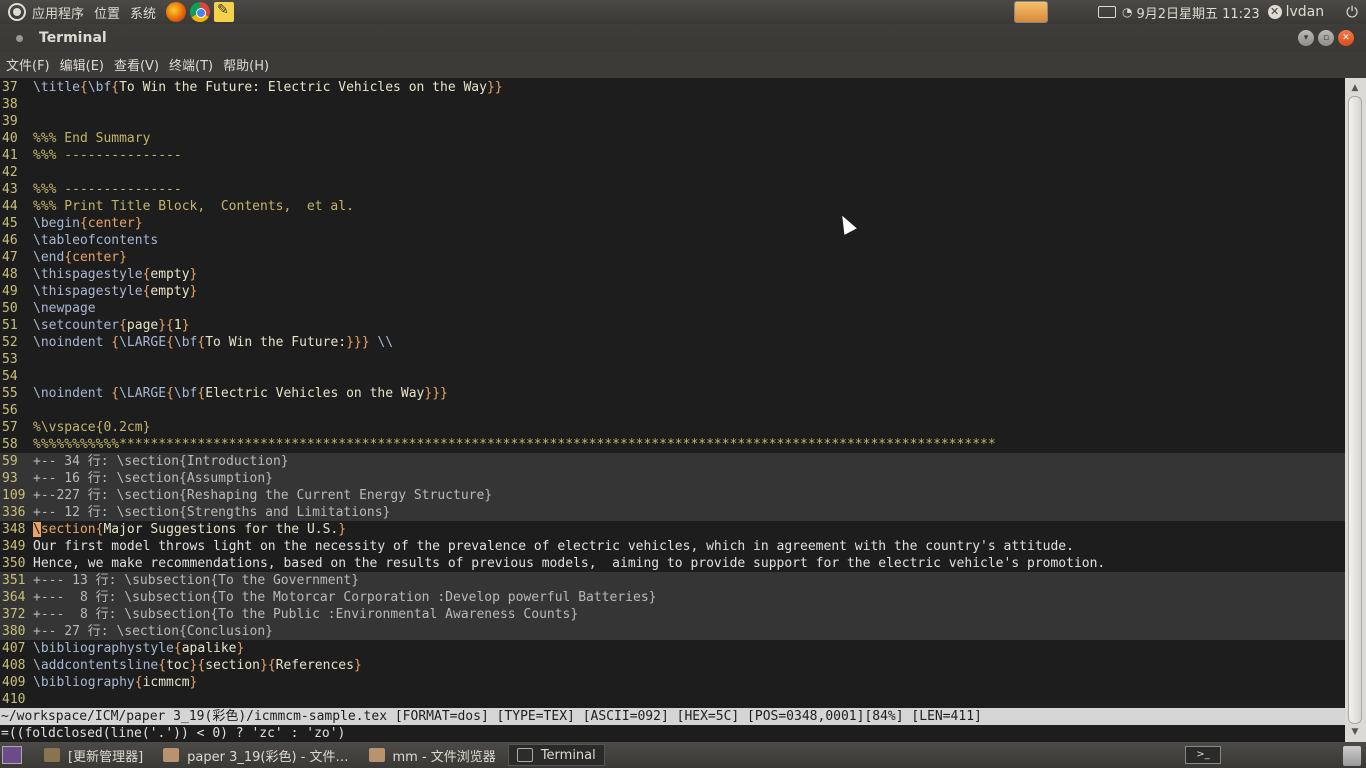 This screenshot has height=768, width=1366. I want to click on window-titlebar: Terminal ▾ ▫ ✕, so click(683, 38).